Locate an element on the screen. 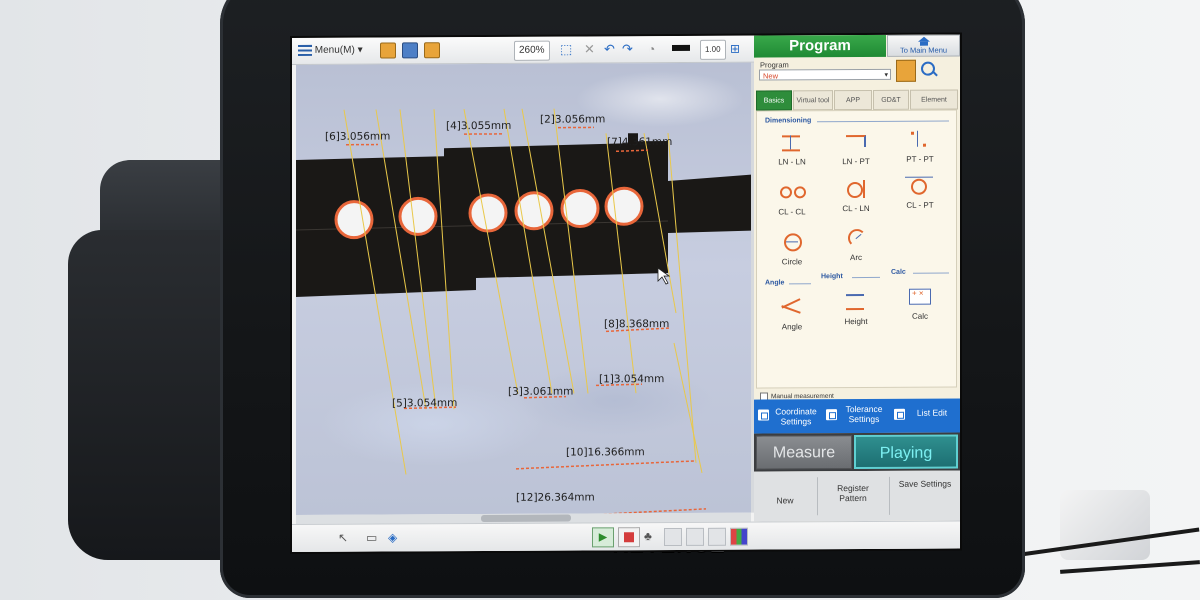 Image resolution: width=1200 pixels, height=600 pixels. home-icon is located at coordinates (924, 41).